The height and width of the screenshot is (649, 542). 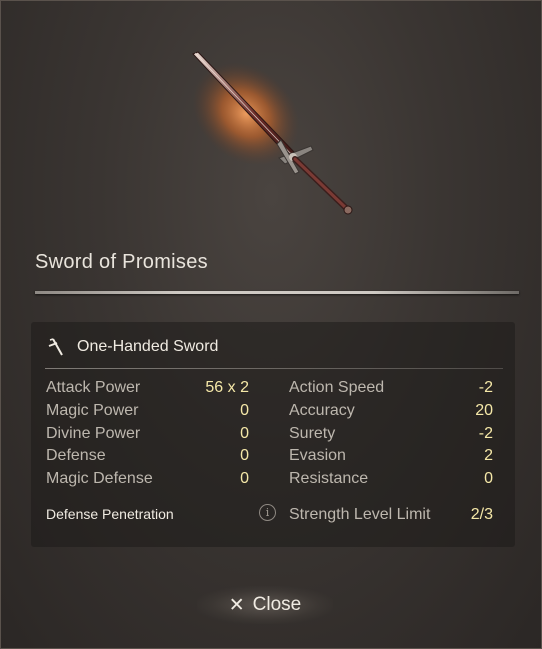 I want to click on stat-action-speed: Action Speed -2, so click(x=391, y=388).